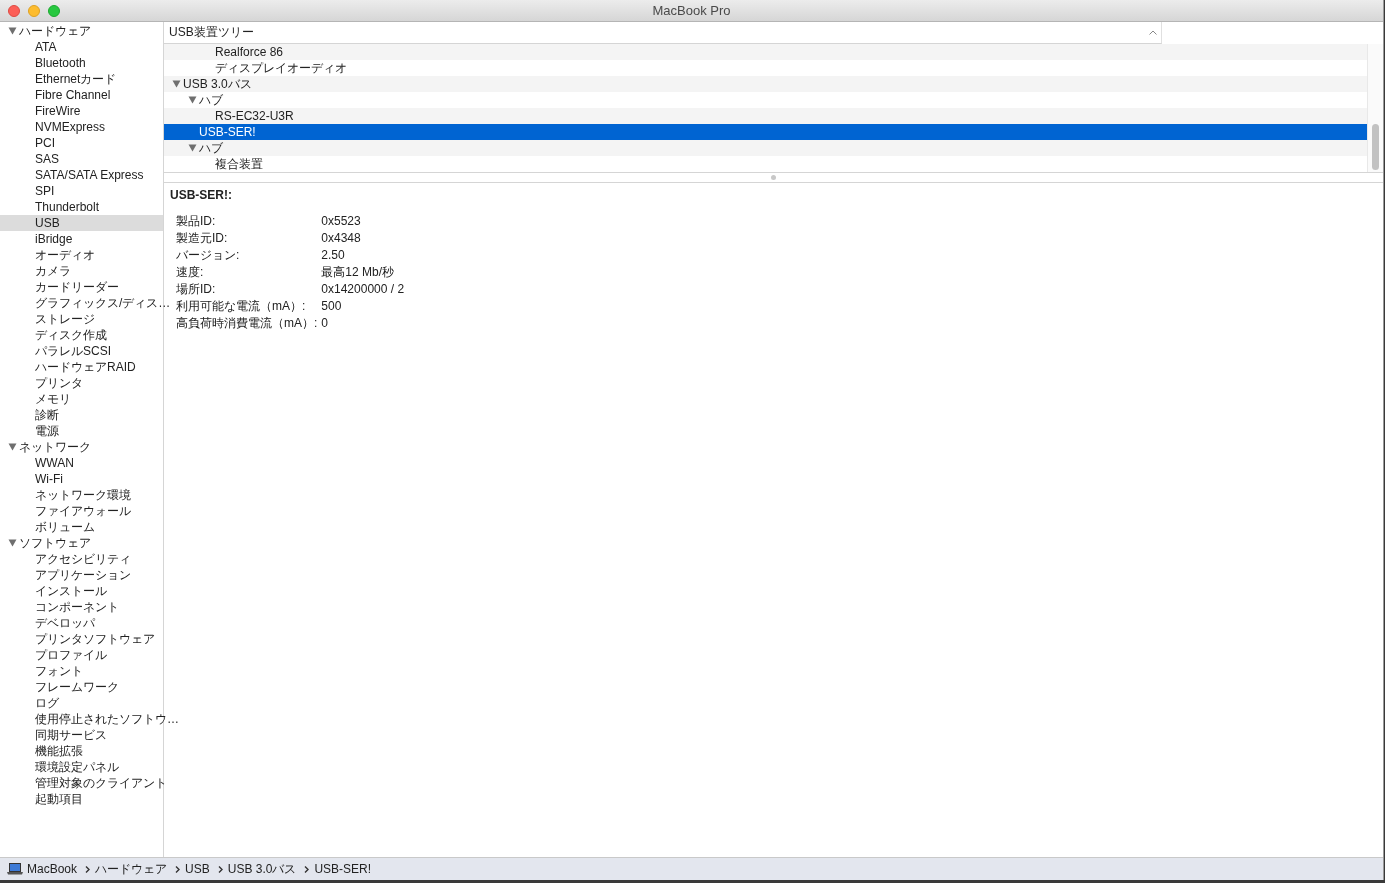  Describe the element at coordinates (45, 143) in the screenshot. I see `sidebar-item: PCI` at that location.